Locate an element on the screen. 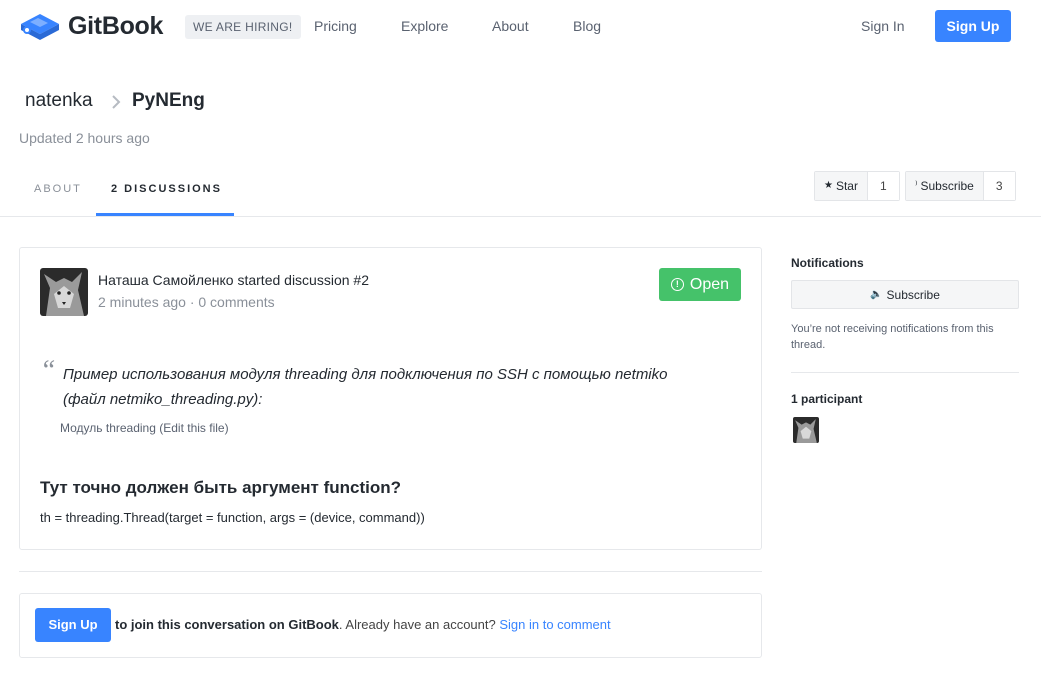 Image resolution: width=1041 pixels, height=678 pixels. sidebar-subscribe-label: Subscribe is located at coordinates (913, 294).